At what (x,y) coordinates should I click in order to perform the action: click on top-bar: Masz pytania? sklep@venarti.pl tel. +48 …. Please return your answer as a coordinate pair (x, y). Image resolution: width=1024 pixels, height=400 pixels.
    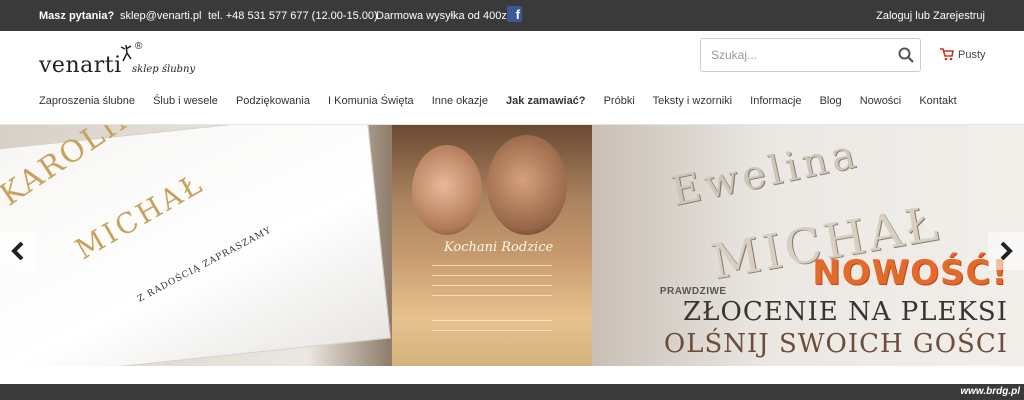
    Looking at the image, I should click on (512, 15).